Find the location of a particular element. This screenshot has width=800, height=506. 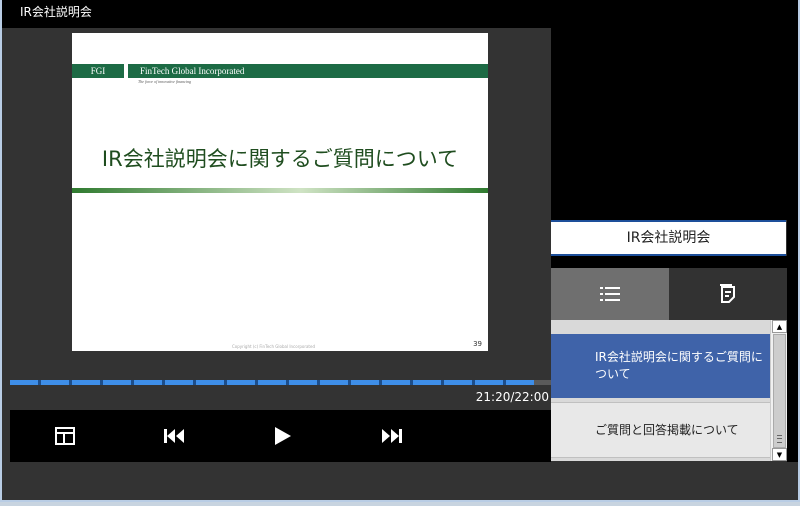

chapter-scrollbar: ▲ ▼ is located at coordinates (778, 390).